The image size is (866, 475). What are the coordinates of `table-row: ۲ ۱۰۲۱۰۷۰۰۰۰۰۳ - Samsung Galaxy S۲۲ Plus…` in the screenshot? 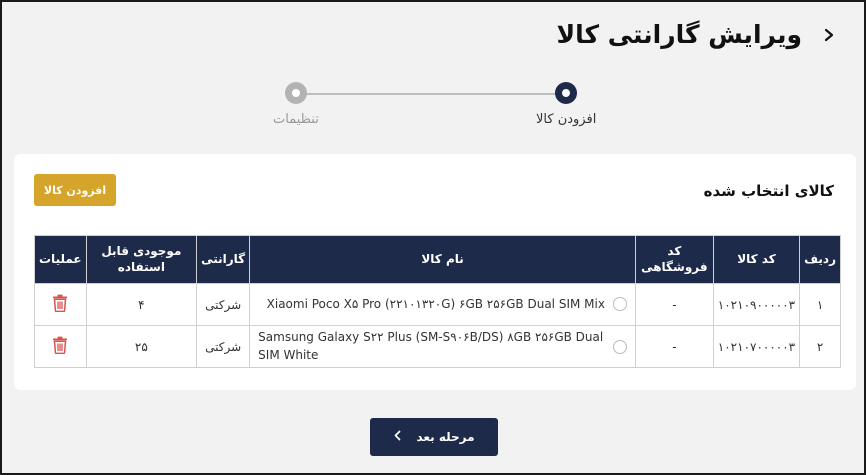 It's located at (437, 346).